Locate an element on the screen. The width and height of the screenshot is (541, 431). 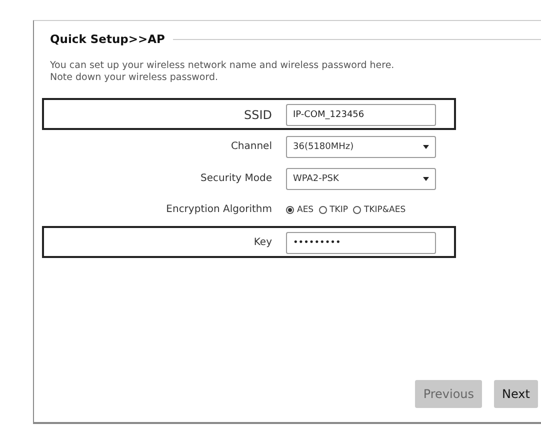
dropdown: WPA2-PSK is located at coordinates (361, 179).